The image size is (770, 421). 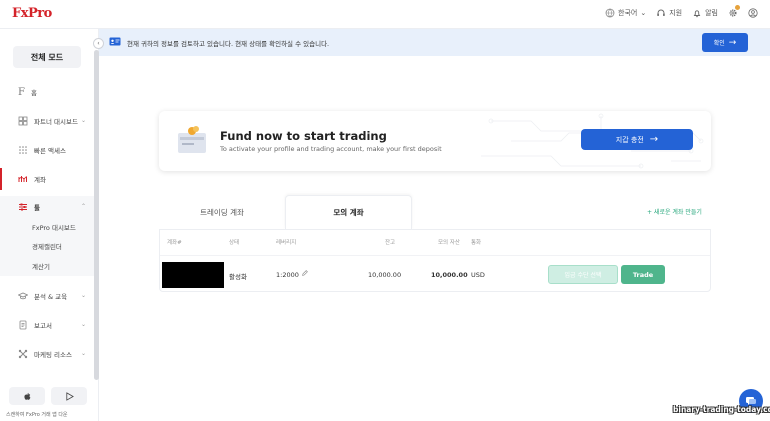 What do you see at coordinates (47, 57) in the screenshot?
I see `full-mode-button: 전체 모드` at bounding box center [47, 57].